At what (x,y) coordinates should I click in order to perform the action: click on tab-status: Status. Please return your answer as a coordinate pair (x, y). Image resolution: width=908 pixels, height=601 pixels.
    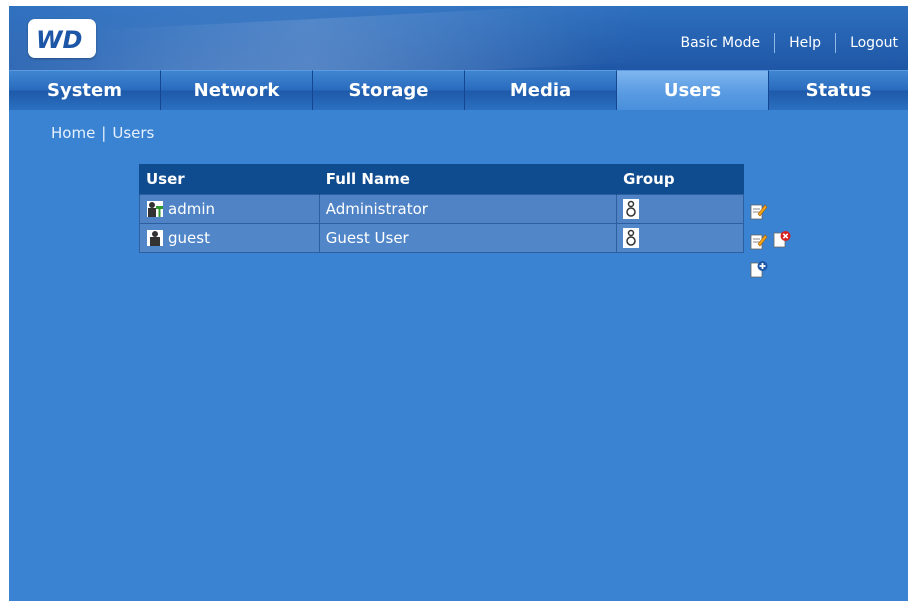
    Looking at the image, I should click on (838, 90).